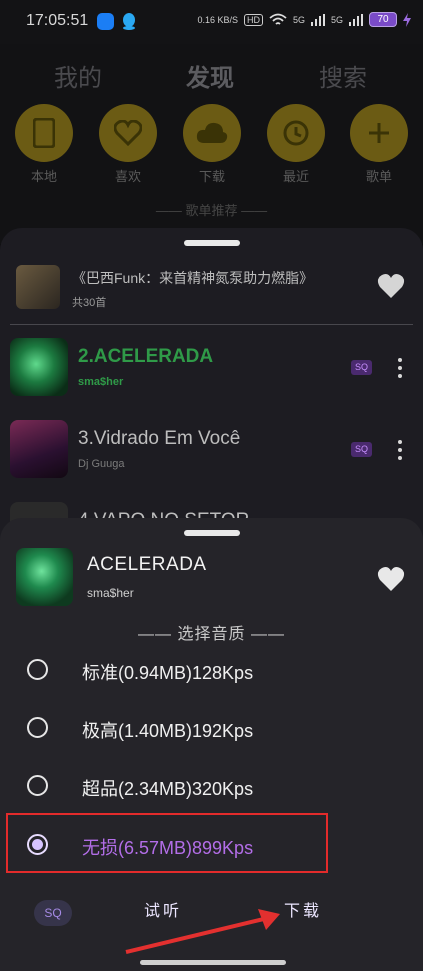 This screenshot has width=423, height=971. Describe the element at coordinates (193, 278) in the screenshot. I see `playlist-title: 《巴西Funk：来首精神氮泵助力燃脂》` at that location.